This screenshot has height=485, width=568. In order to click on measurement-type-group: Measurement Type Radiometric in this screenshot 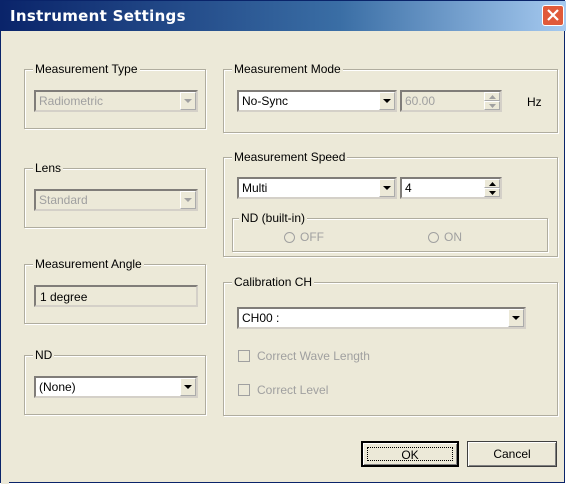, I will do `click(115, 95)`.